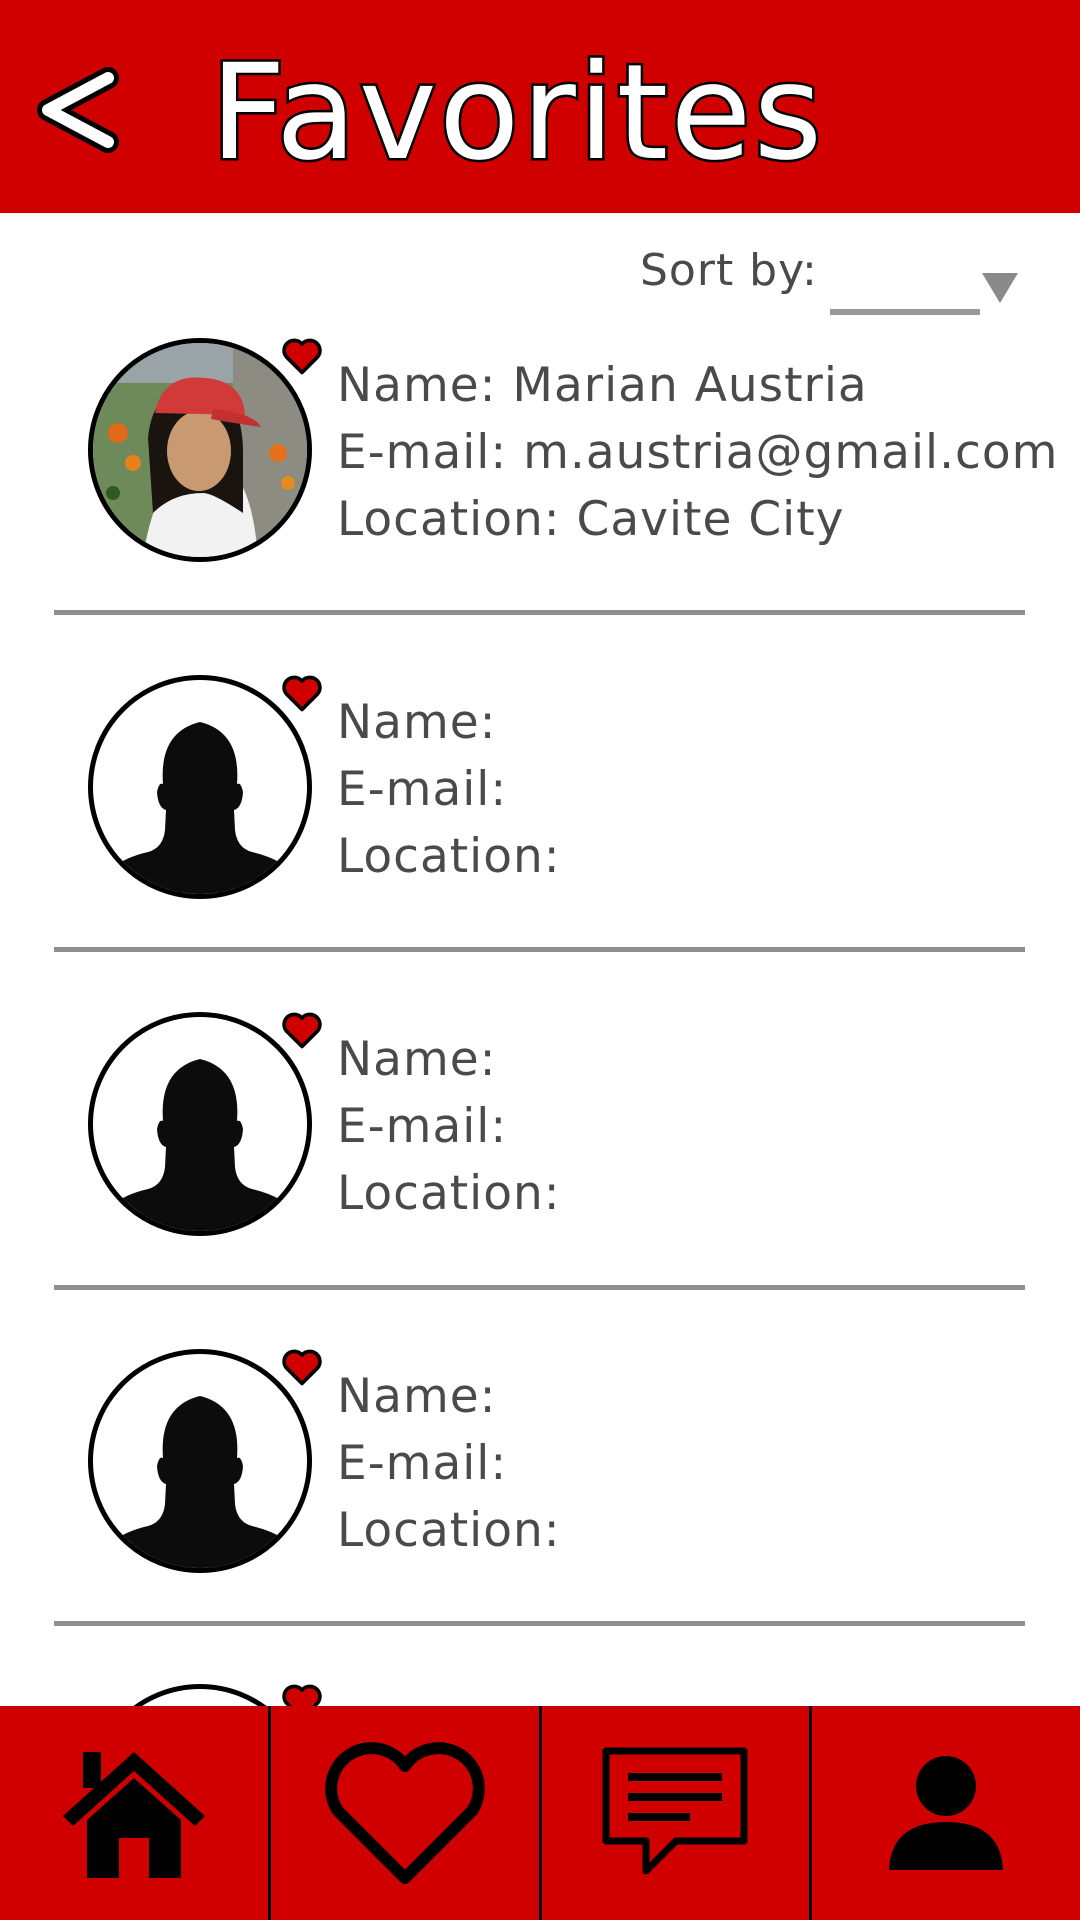 This screenshot has width=1080, height=1920. I want to click on favorite-item, so click(540, 1695).